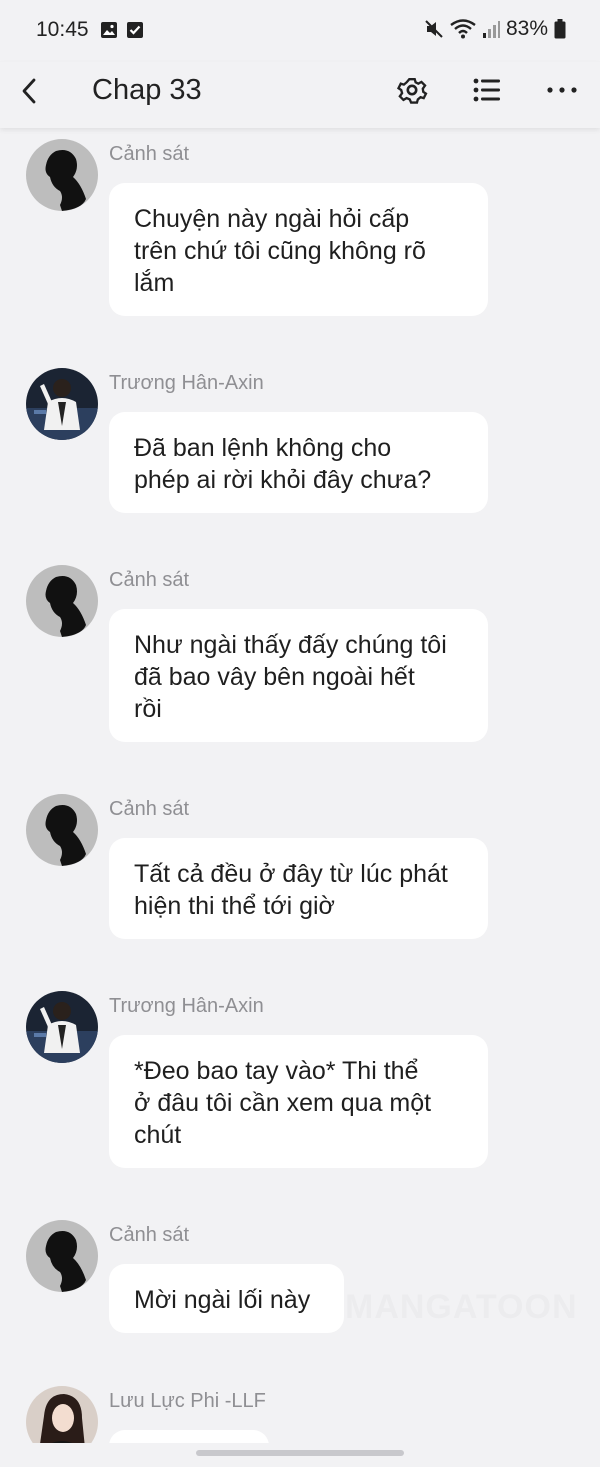  Describe the element at coordinates (147, 90) in the screenshot. I see `page-title: Chap 33` at that location.